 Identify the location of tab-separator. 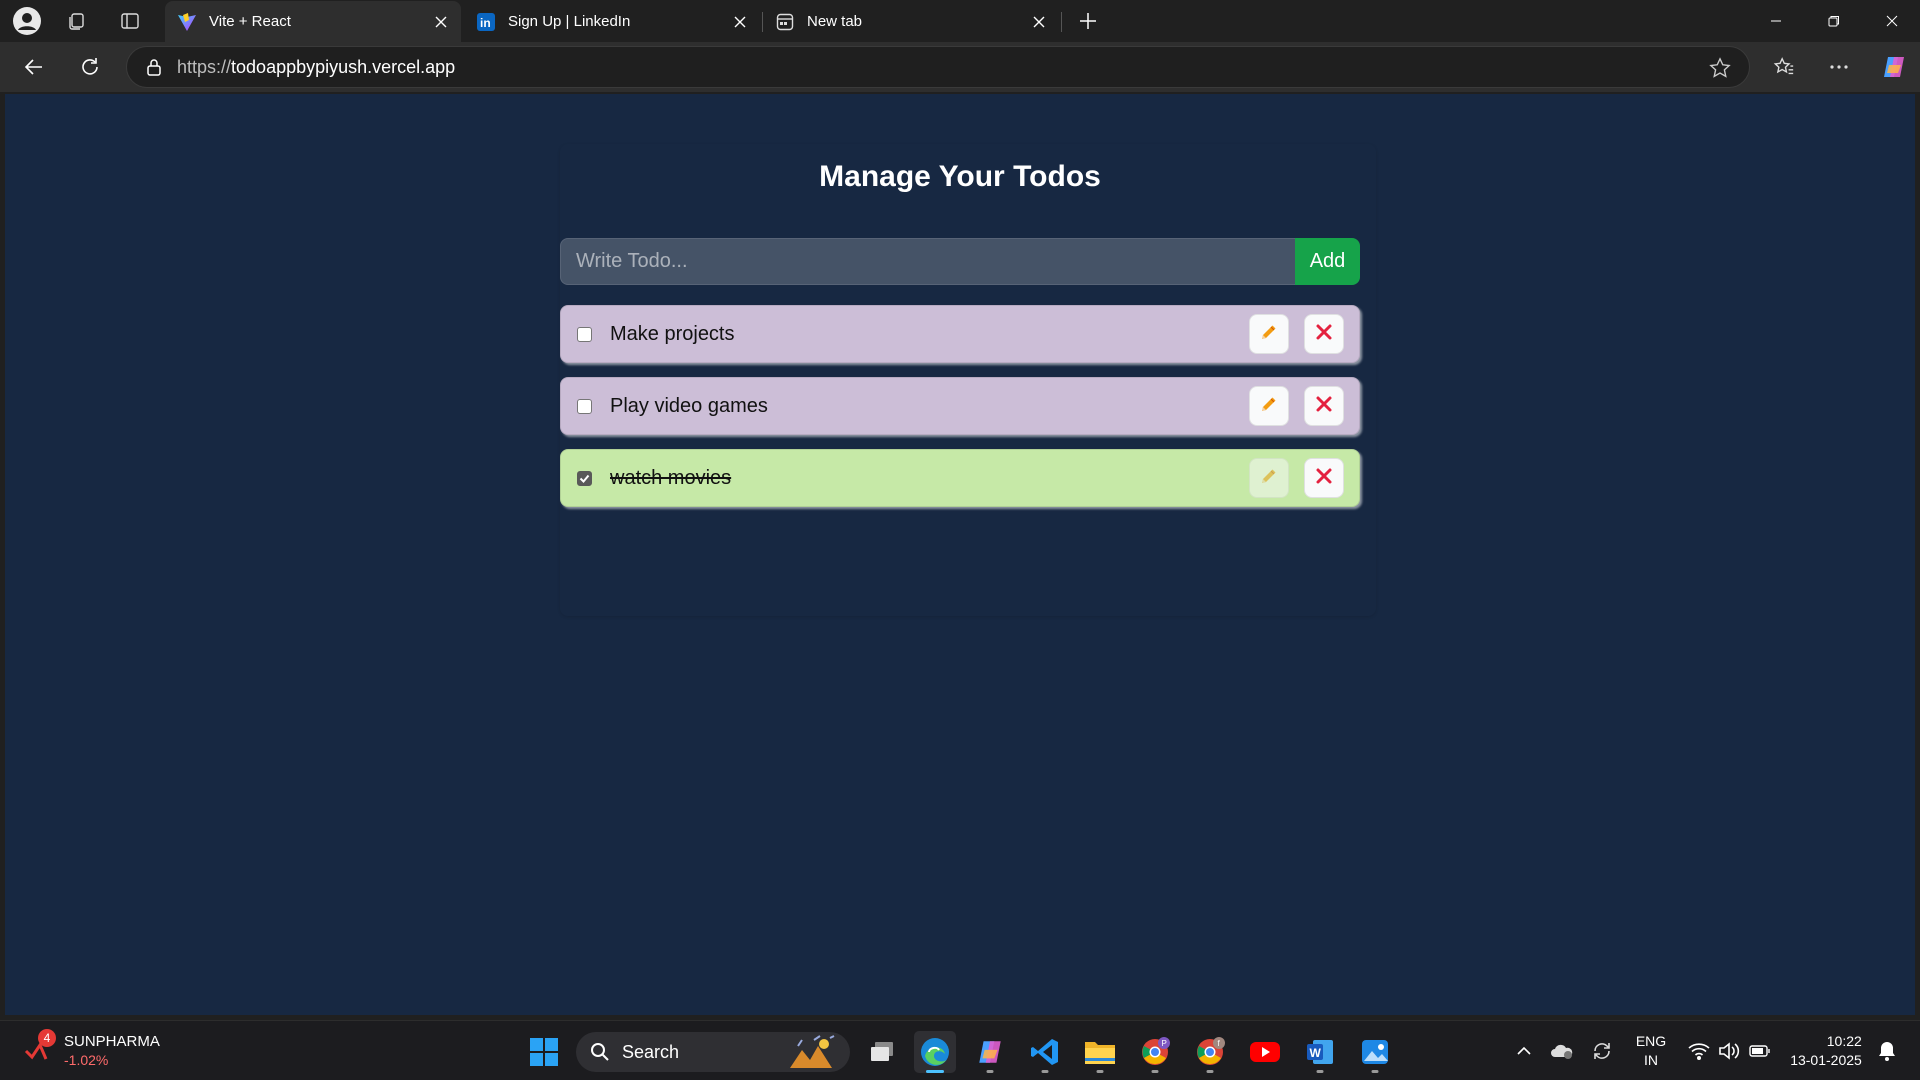
(1061, 22).